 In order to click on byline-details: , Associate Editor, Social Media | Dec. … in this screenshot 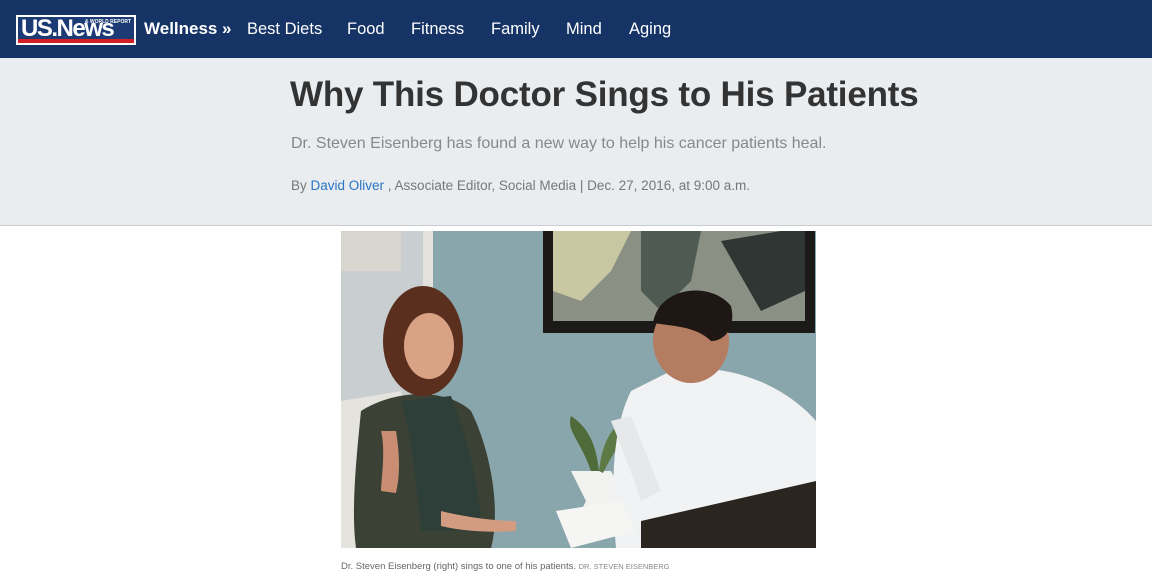, I will do `click(567, 185)`.